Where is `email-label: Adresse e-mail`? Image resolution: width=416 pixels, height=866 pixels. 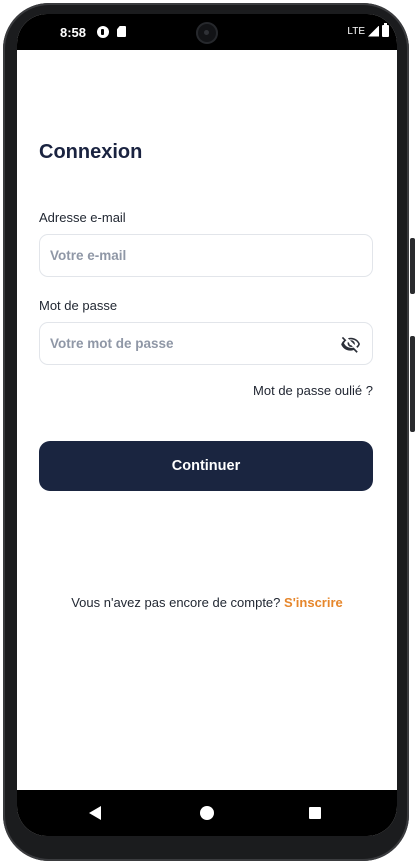
email-label: Adresse e-mail is located at coordinates (82, 217).